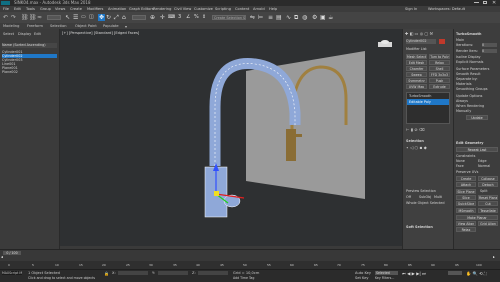 Image resolution: width=500 pixels, height=282 pixels. Describe the element at coordinates (8, 34) in the screenshot. I see `scene-tab-select: Select` at that location.